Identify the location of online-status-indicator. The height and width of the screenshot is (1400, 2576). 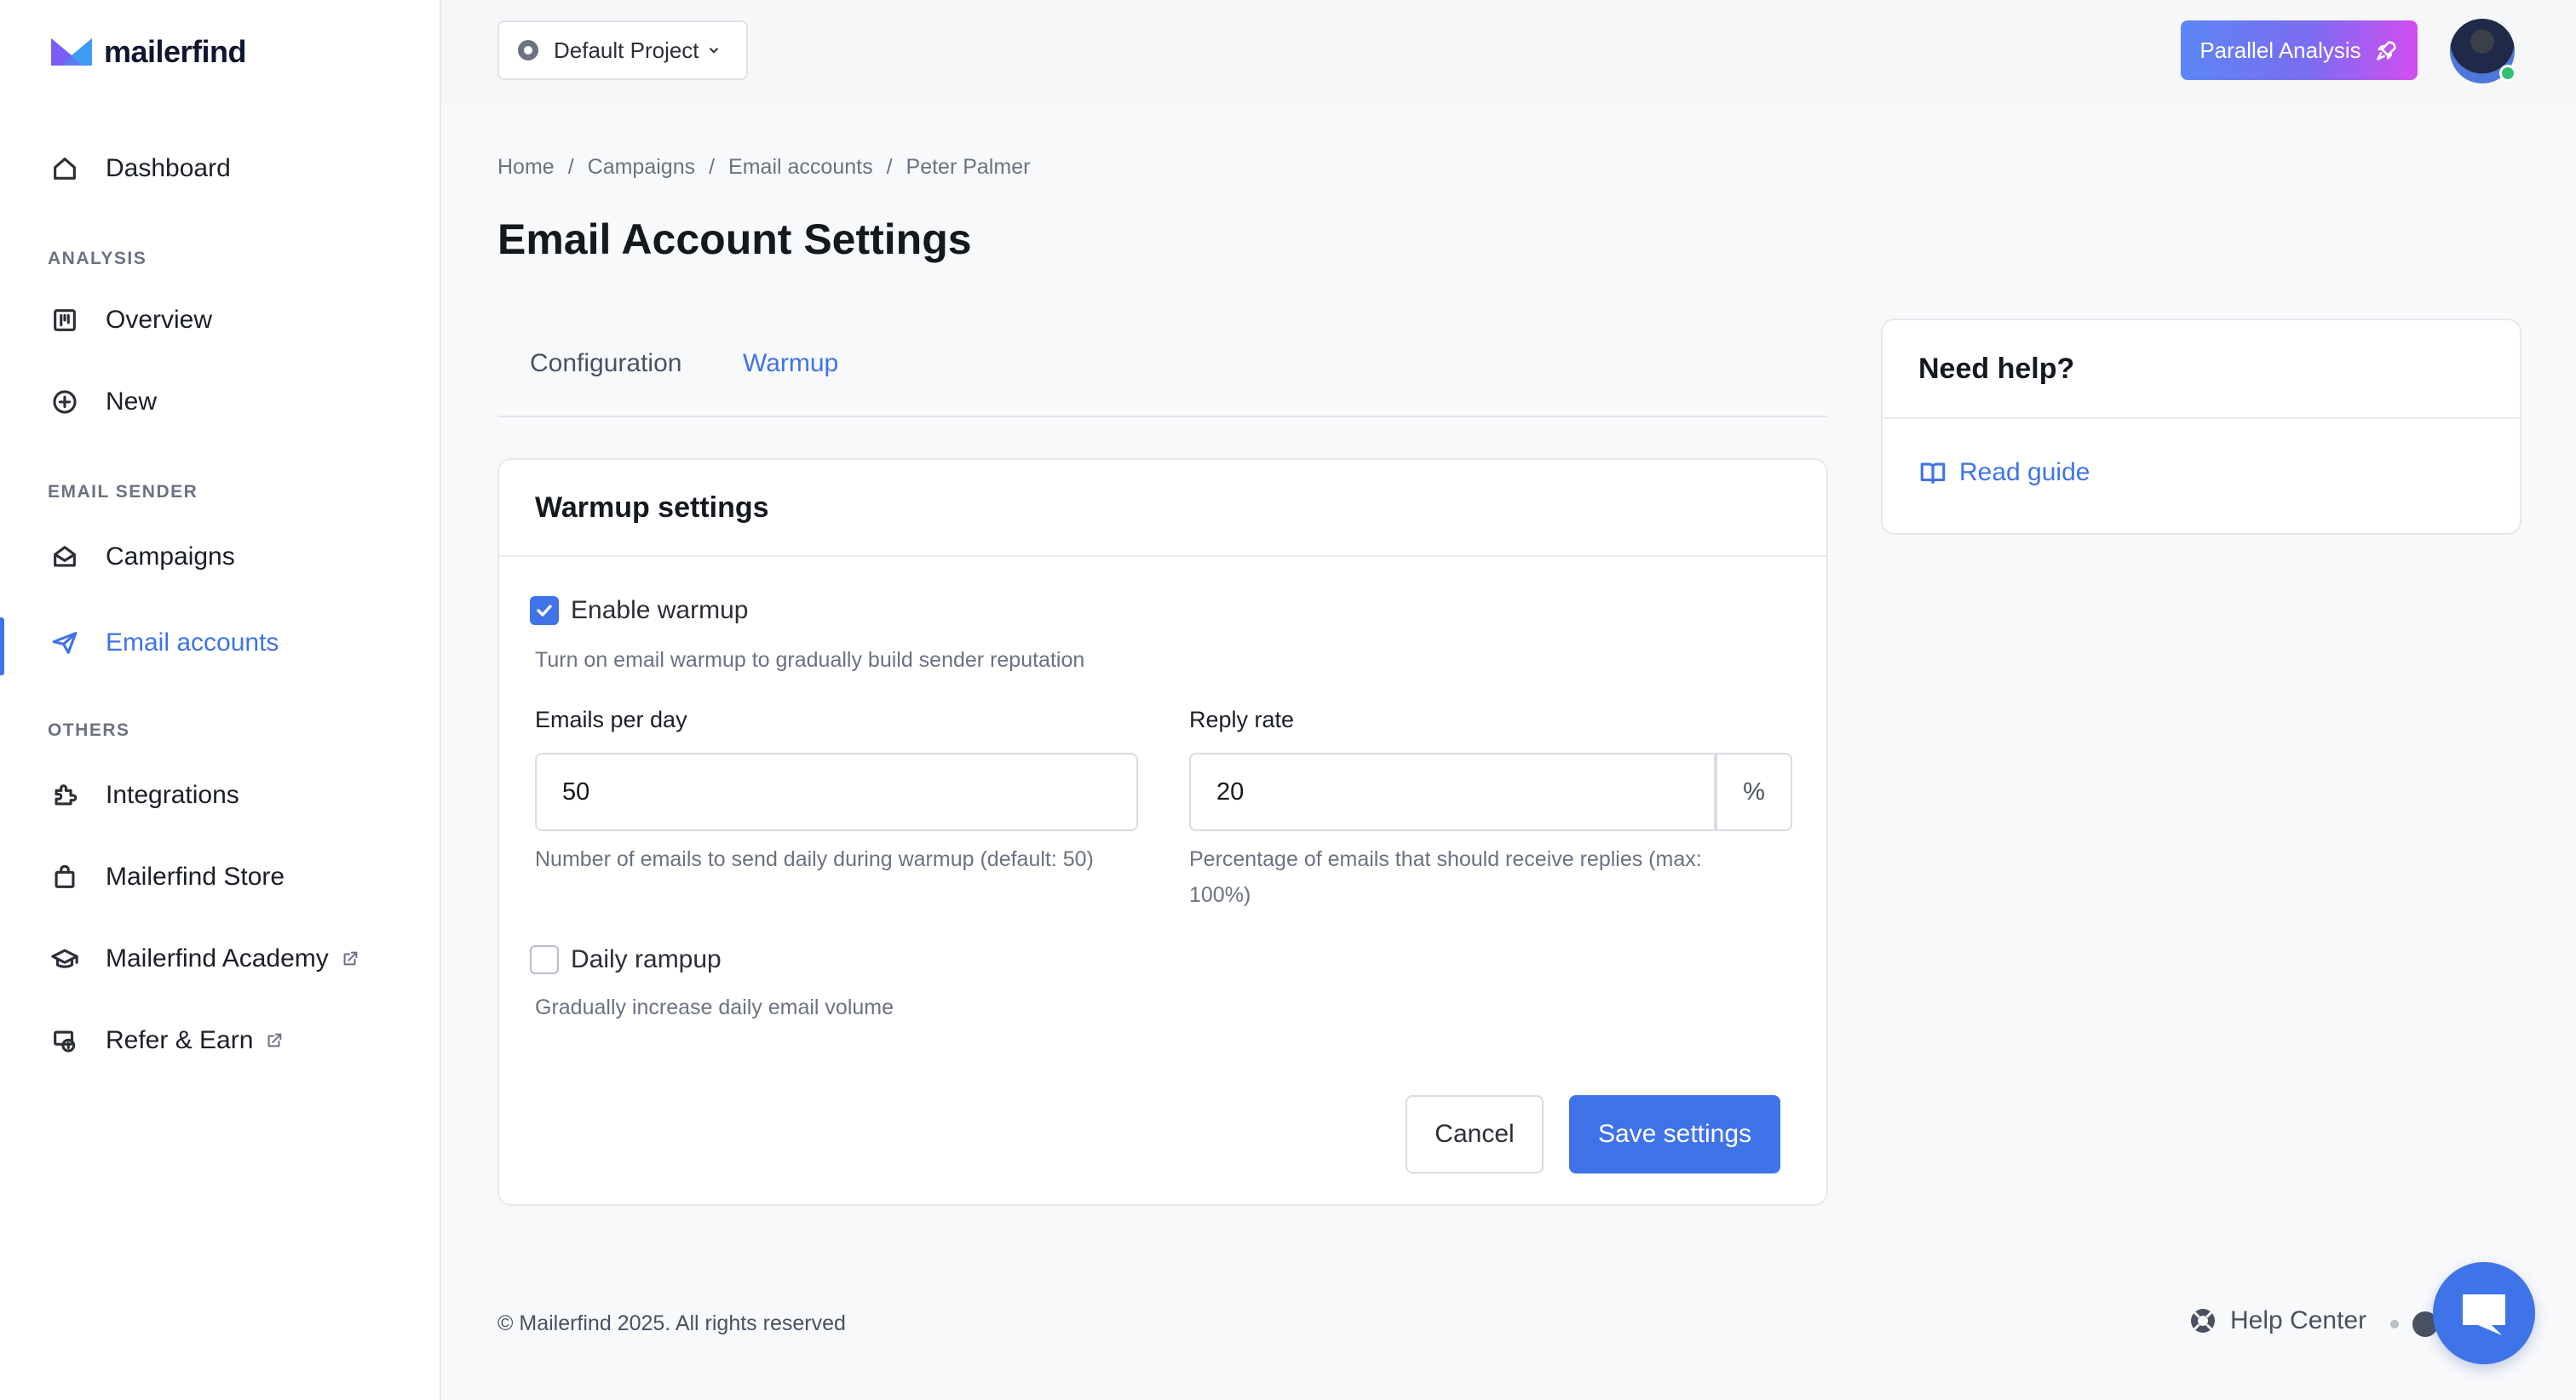
(2508, 73).